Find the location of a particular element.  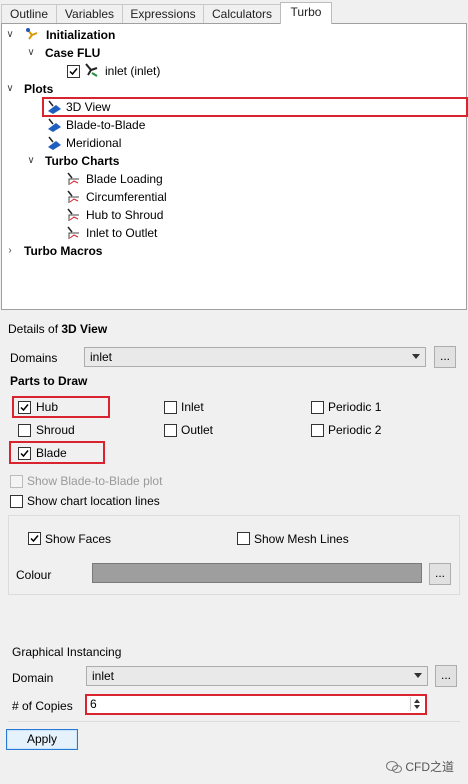

domain-value: inlet is located at coordinates (103, 676).